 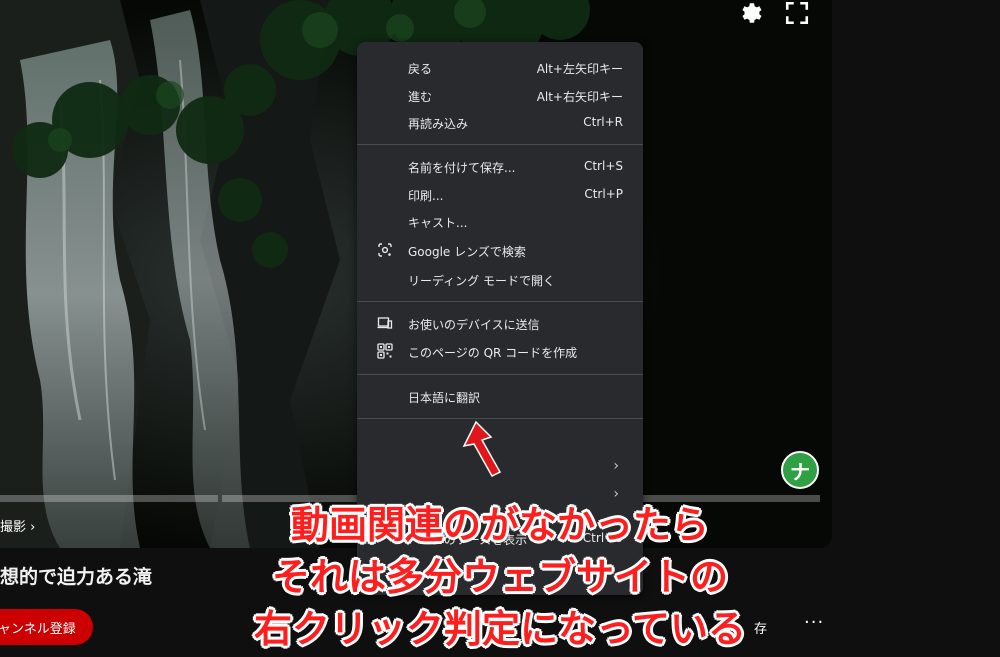 What do you see at coordinates (603, 122) in the screenshot?
I see `menu-item-shortcut: Ctrl+R` at bounding box center [603, 122].